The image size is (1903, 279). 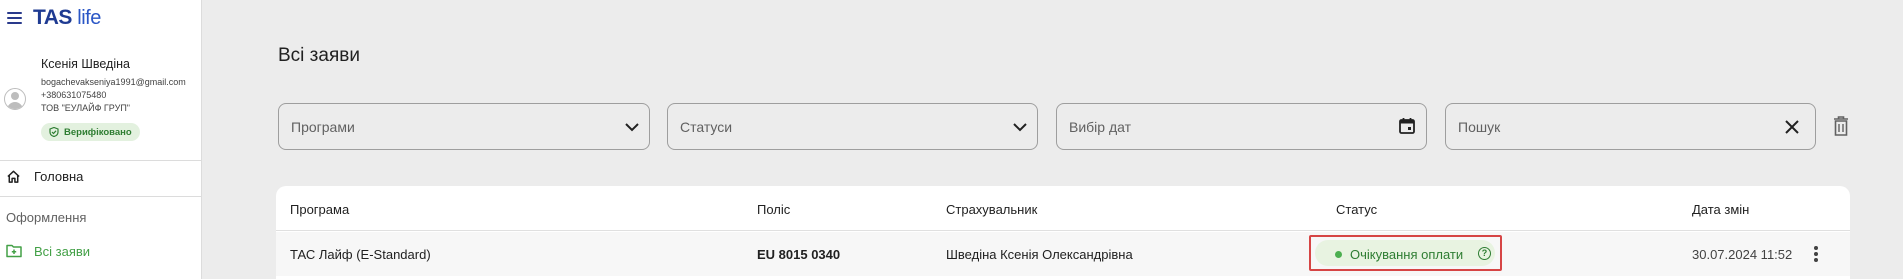 What do you see at coordinates (799, 254) in the screenshot?
I see `cell-policy: EU 8015 0340` at bounding box center [799, 254].